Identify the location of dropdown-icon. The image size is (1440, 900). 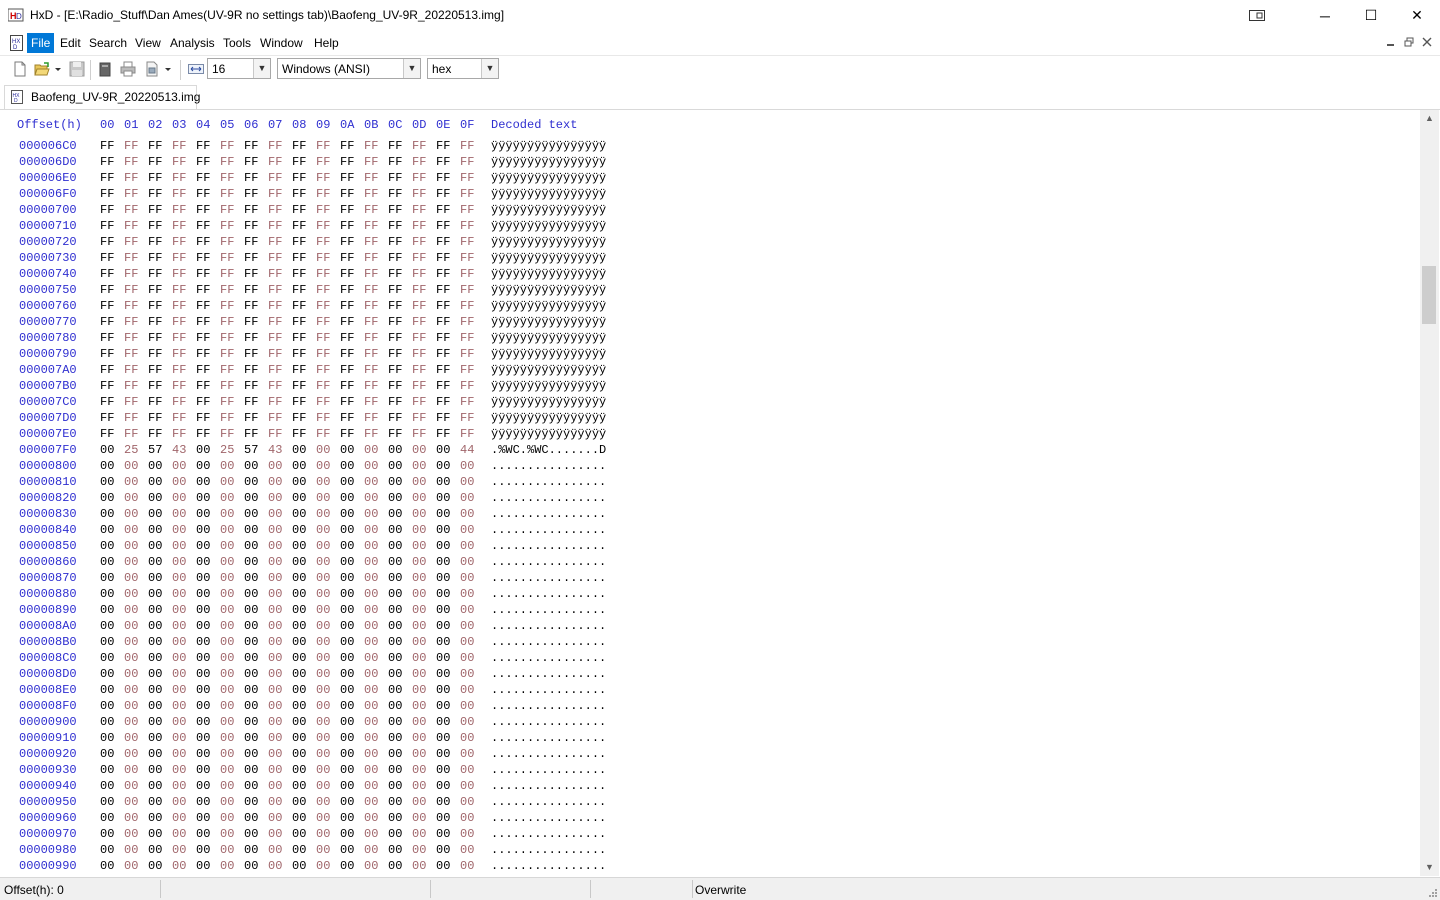
(168, 69).